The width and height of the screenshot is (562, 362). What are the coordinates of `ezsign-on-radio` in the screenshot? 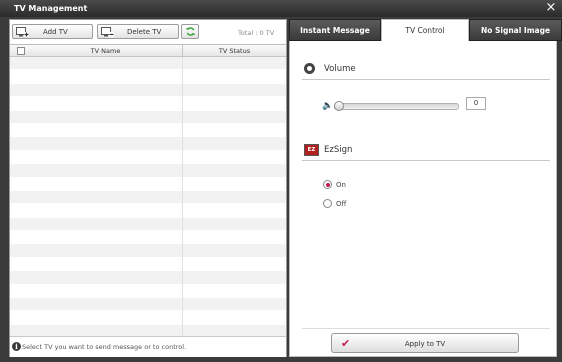 It's located at (327, 184).